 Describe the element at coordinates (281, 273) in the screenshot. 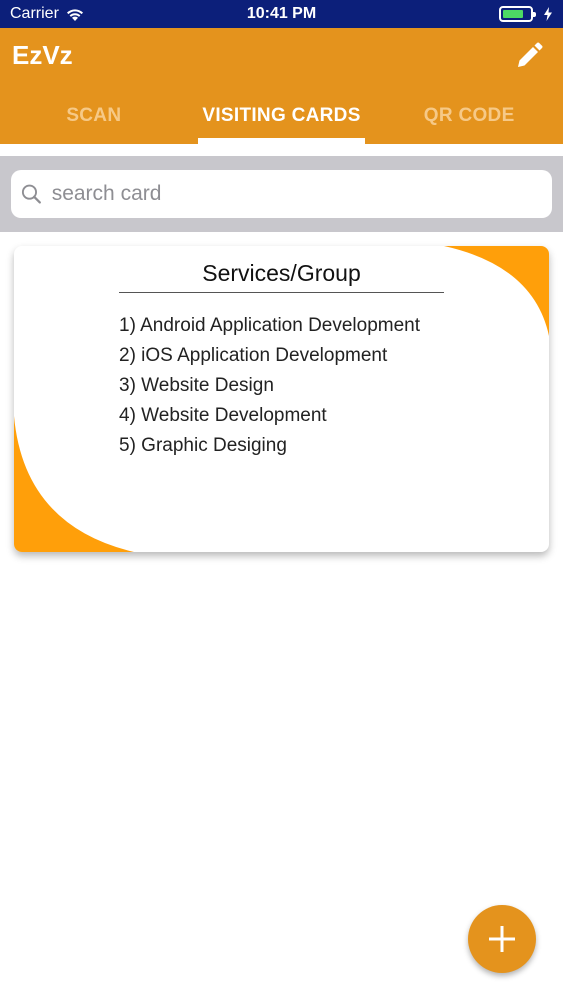

I see `card-title: Services/Group` at that location.